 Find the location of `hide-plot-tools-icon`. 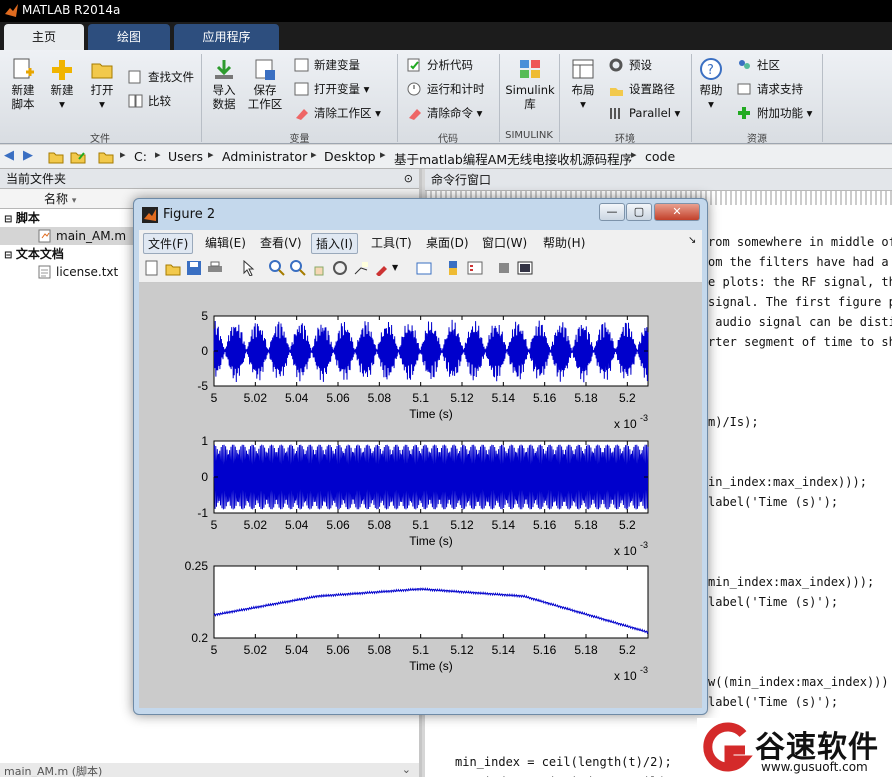

hide-plot-tools-icon is located at coordinates (504, 268).